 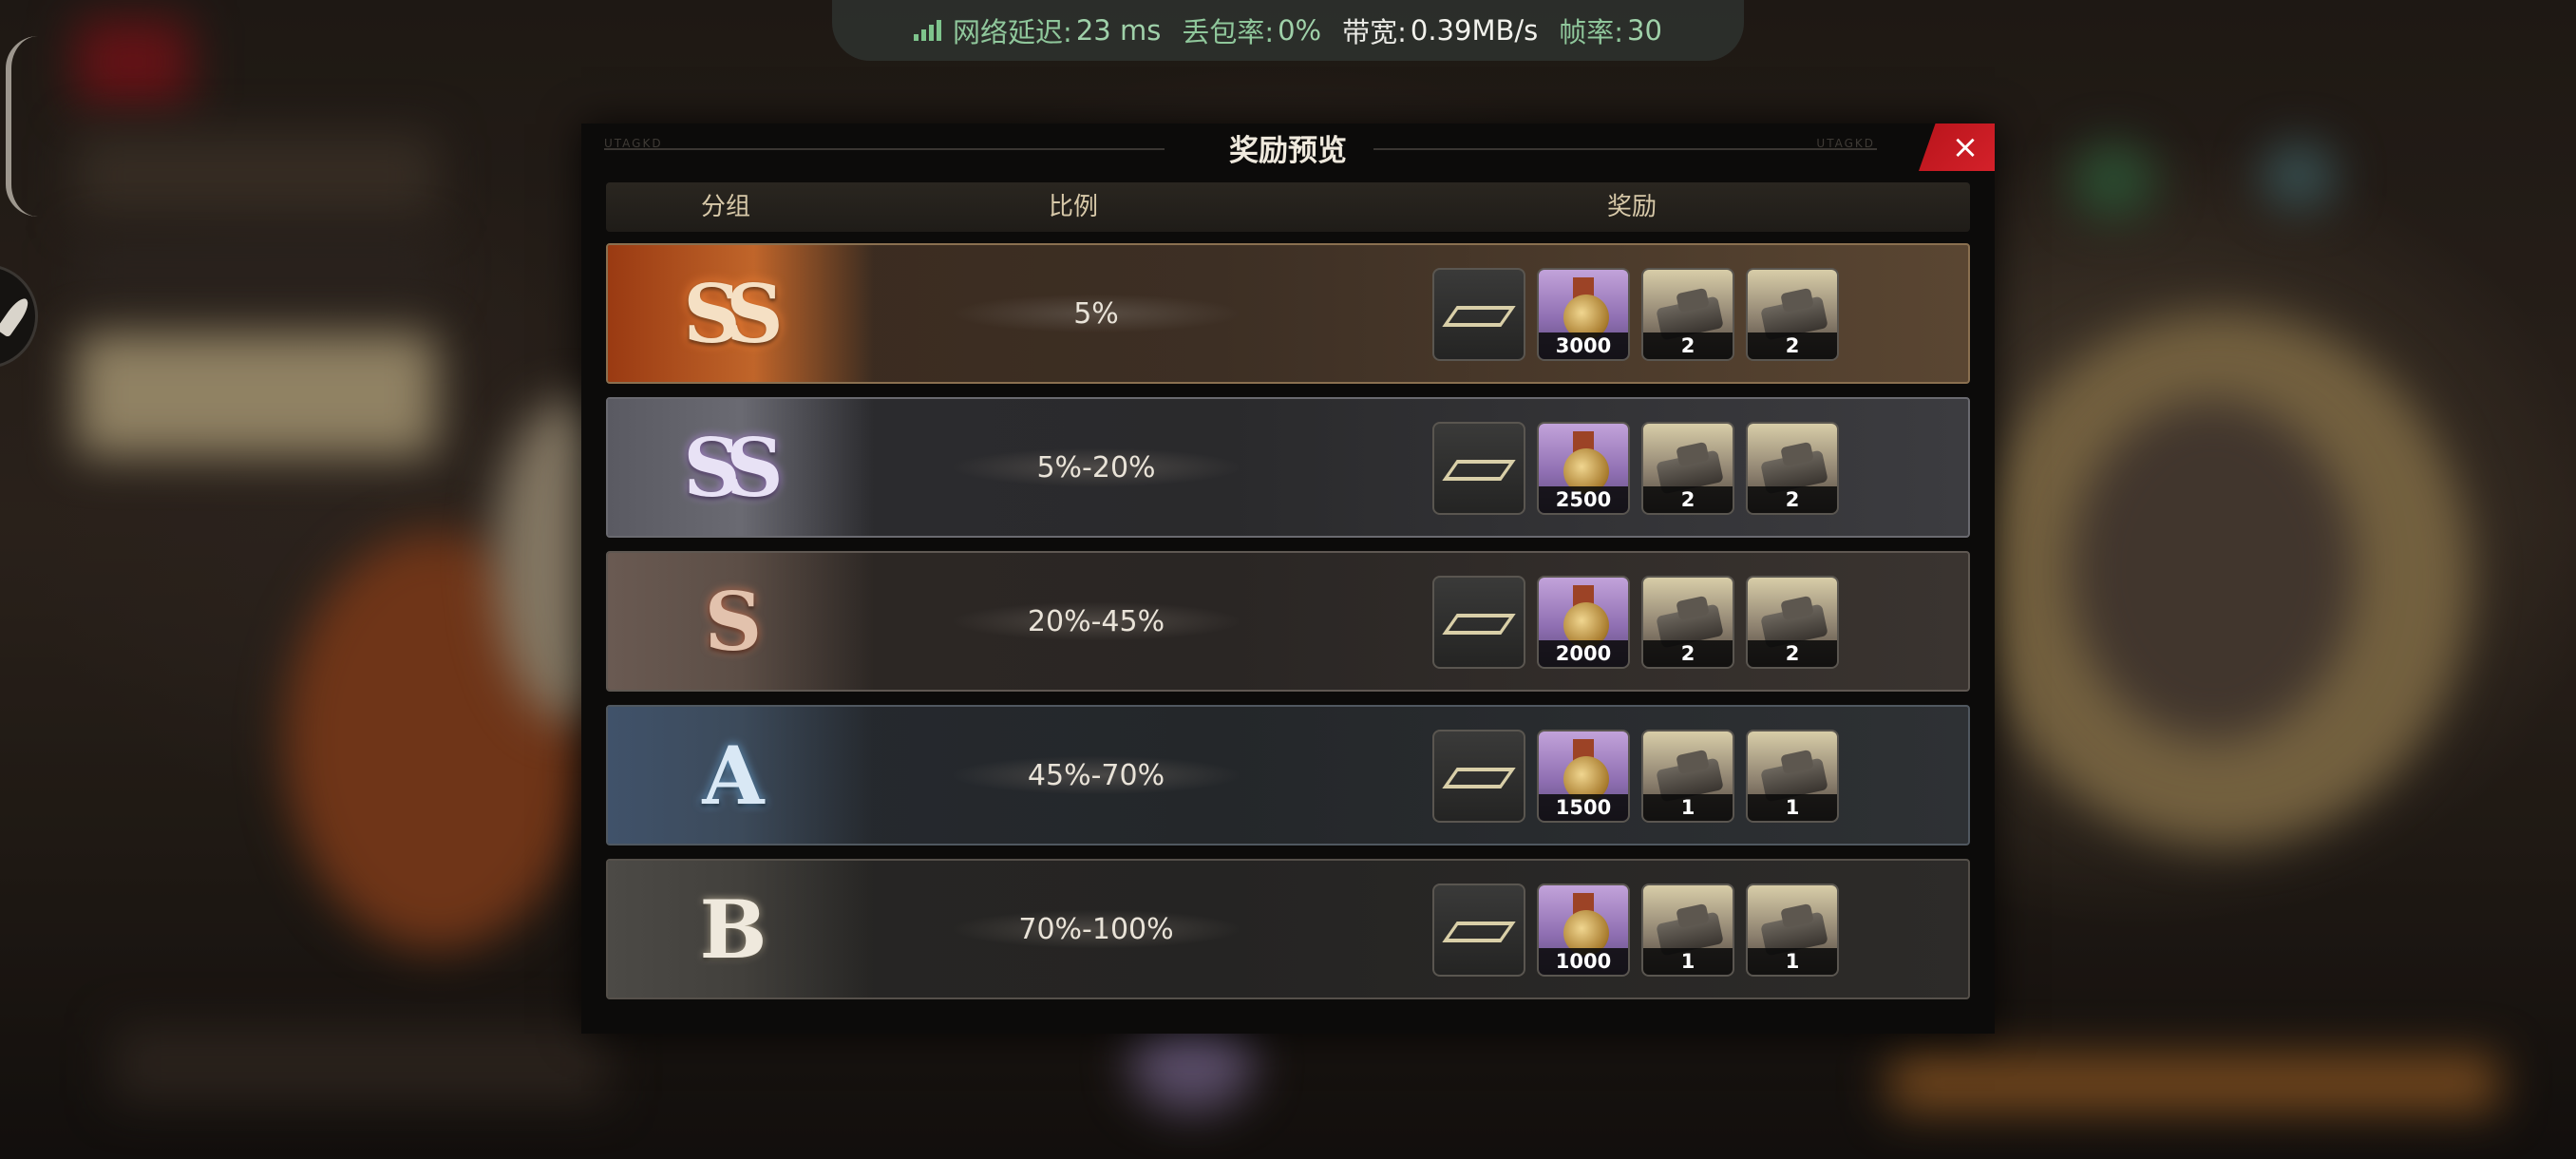 I want to click on fps-stat: 帧率: 30, so click(x=1610, y=30).